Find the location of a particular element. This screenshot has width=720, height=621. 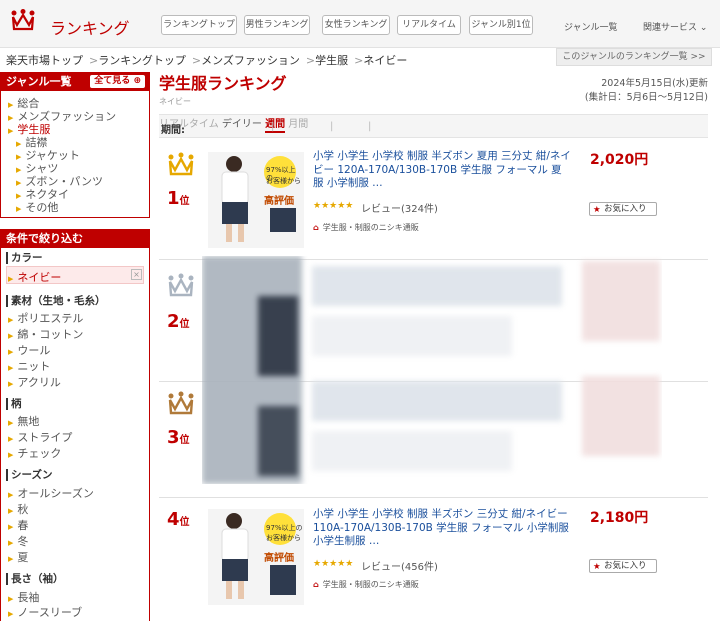

filter-group-season: シーズン is located at coordinates (29, 475).